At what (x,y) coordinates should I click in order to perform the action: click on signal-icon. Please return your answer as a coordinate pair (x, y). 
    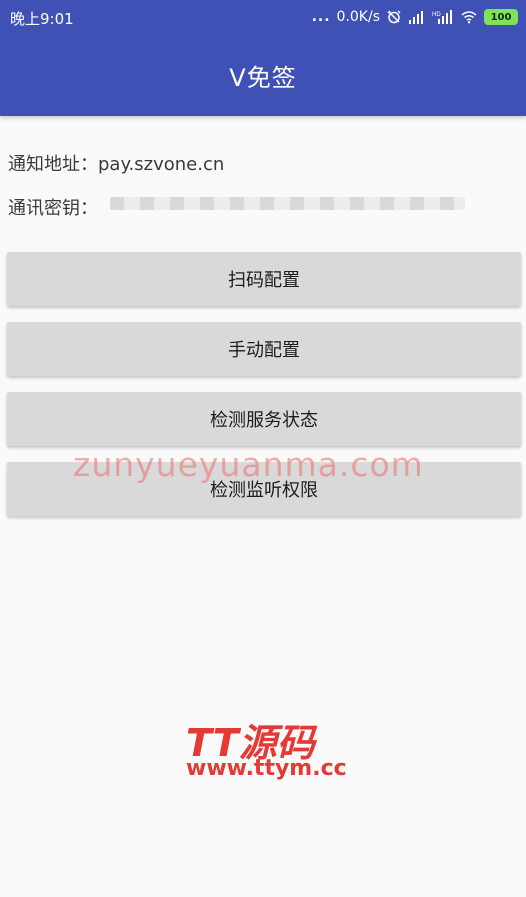
    Looking at the image, I should click on (416, 17).